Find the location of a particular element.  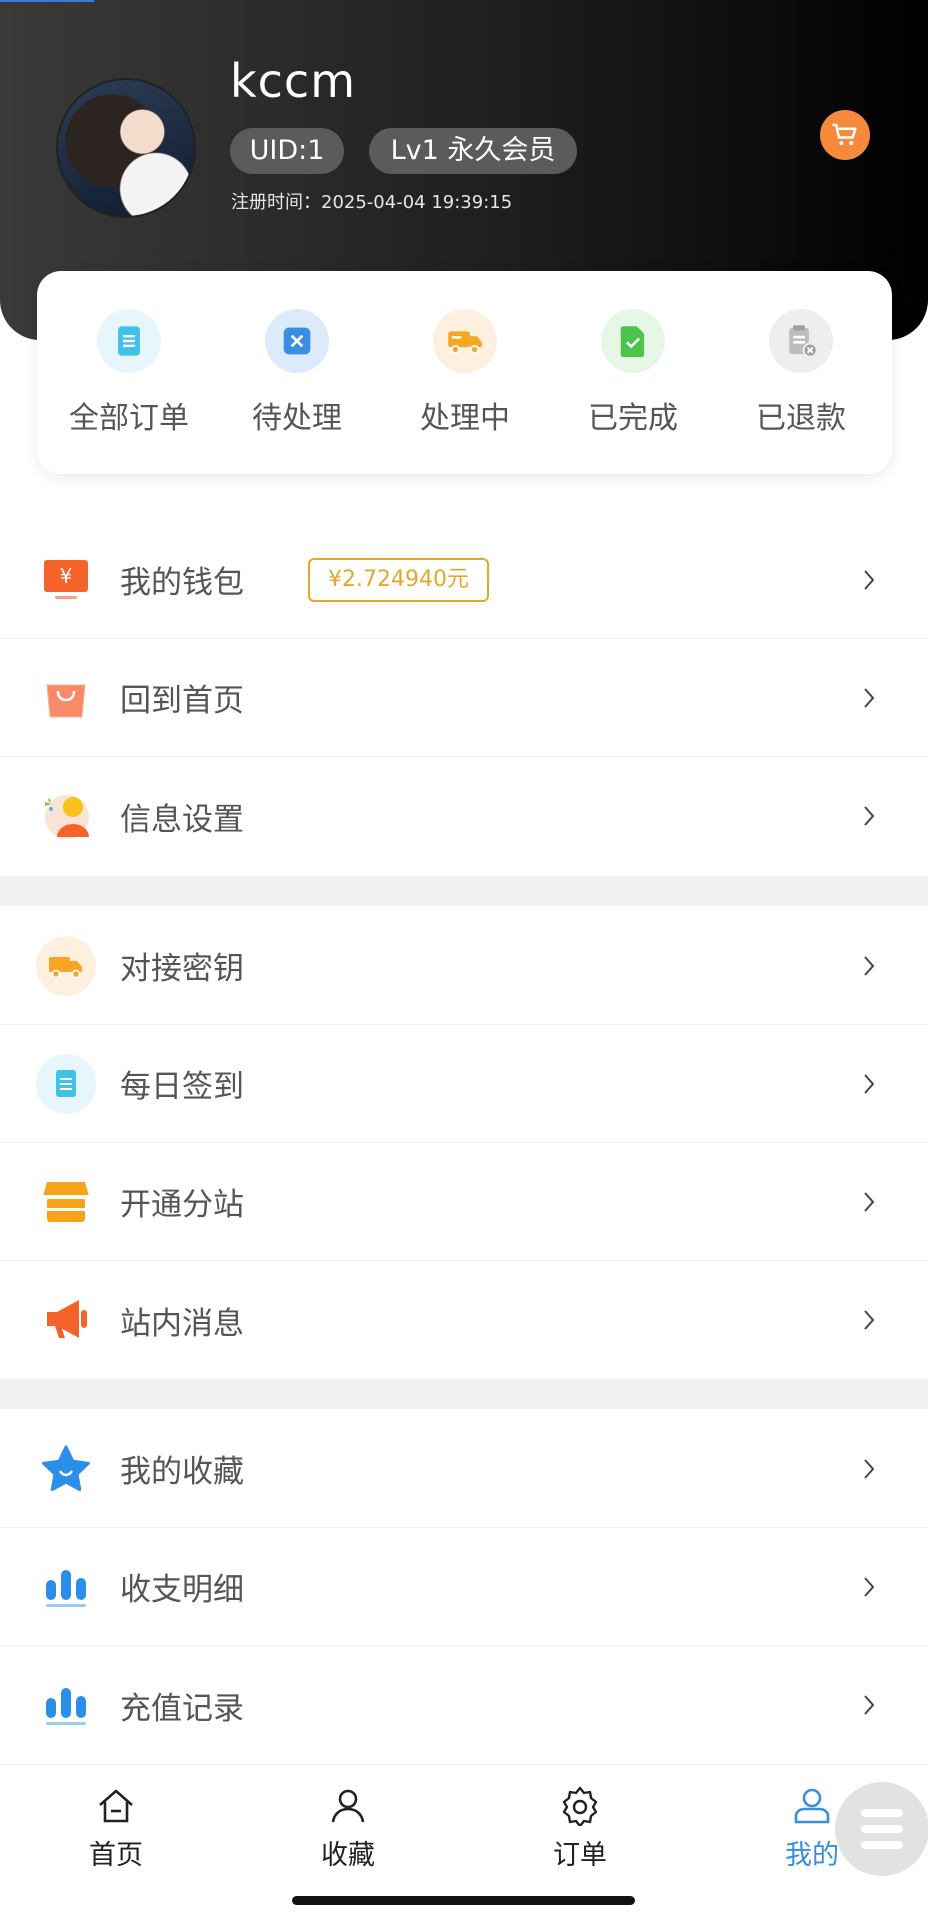

nav-tab-favorites: 收藏 is located at coordinates (348, 1828).